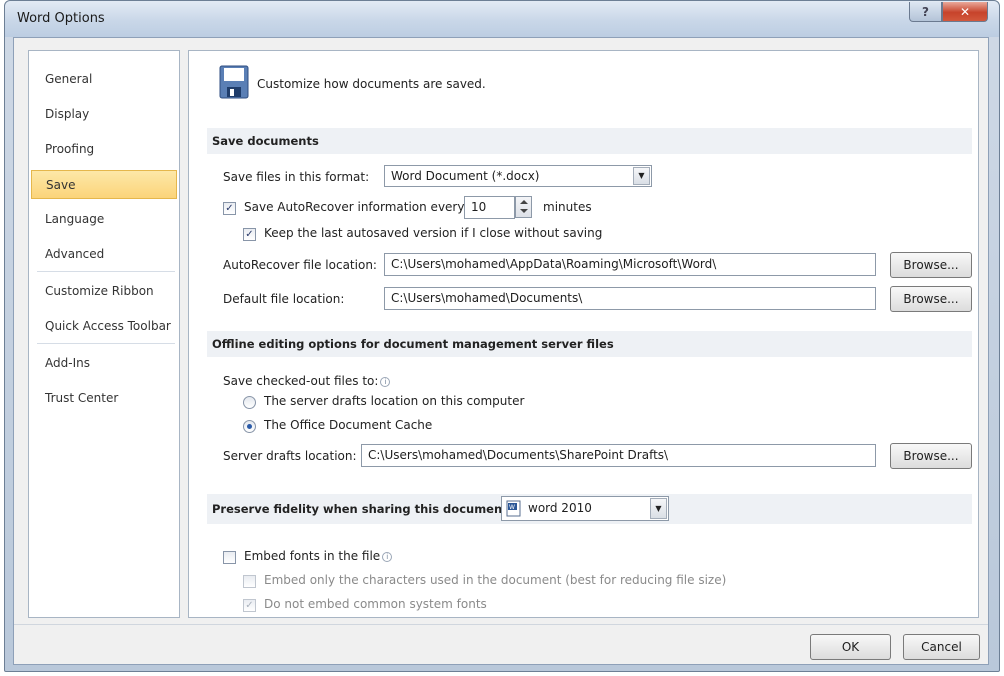  I want to click on sidebar-item-add-ins: Add-Ins, so click(104, 363).